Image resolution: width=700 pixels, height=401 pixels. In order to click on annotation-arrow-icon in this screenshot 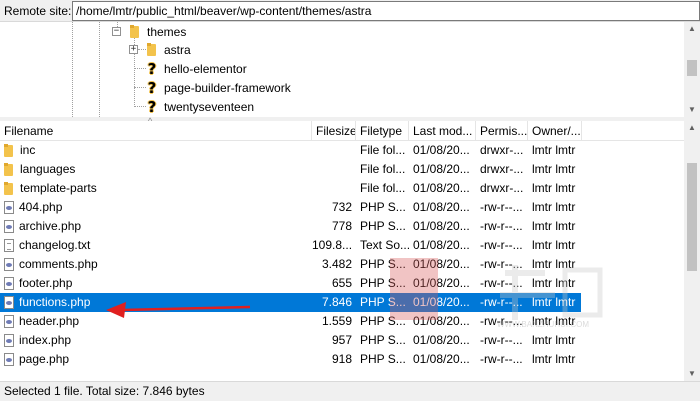, I will do `click(178, 310)`.